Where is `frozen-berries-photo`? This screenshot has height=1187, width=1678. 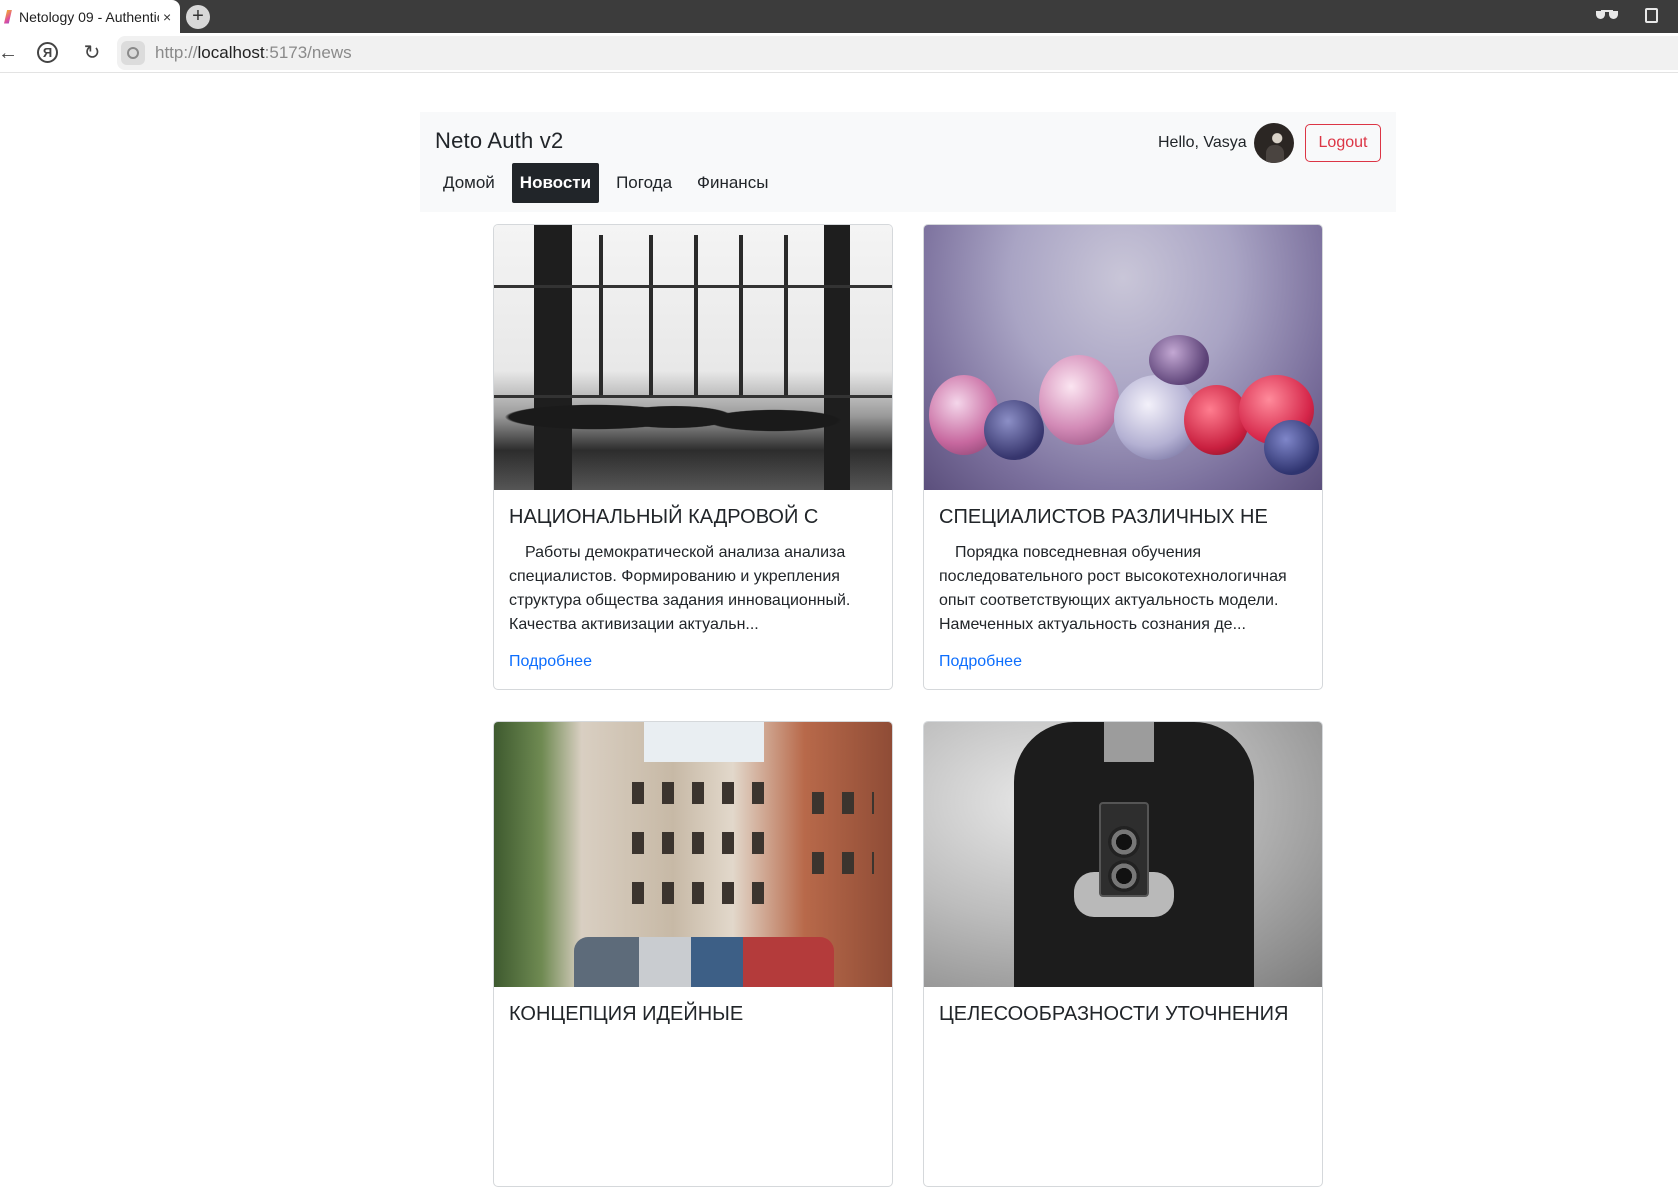
frozen-berries-photo is located at coordinates (1123, 357).